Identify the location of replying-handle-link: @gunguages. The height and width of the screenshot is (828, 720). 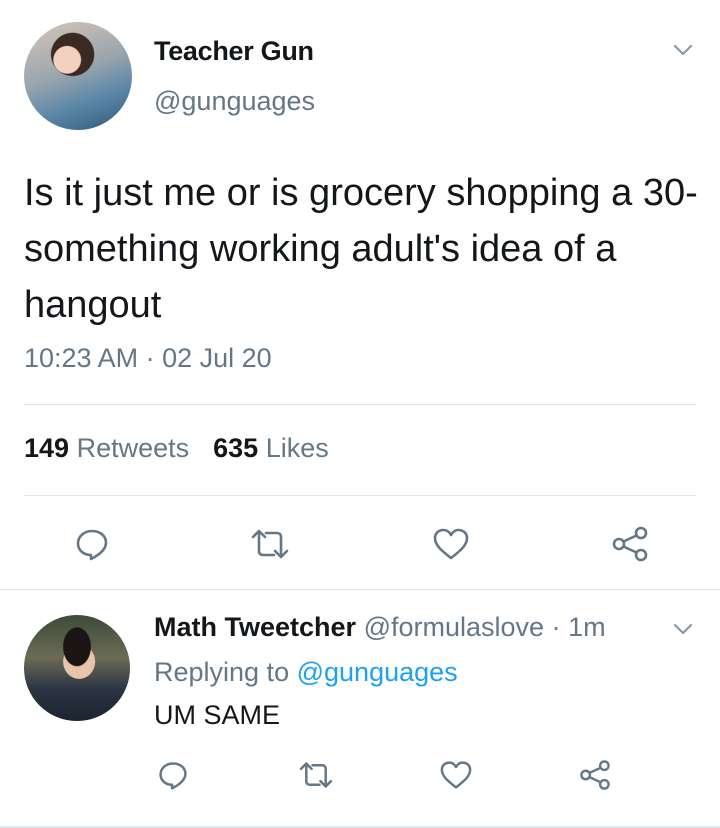
(377, 672).